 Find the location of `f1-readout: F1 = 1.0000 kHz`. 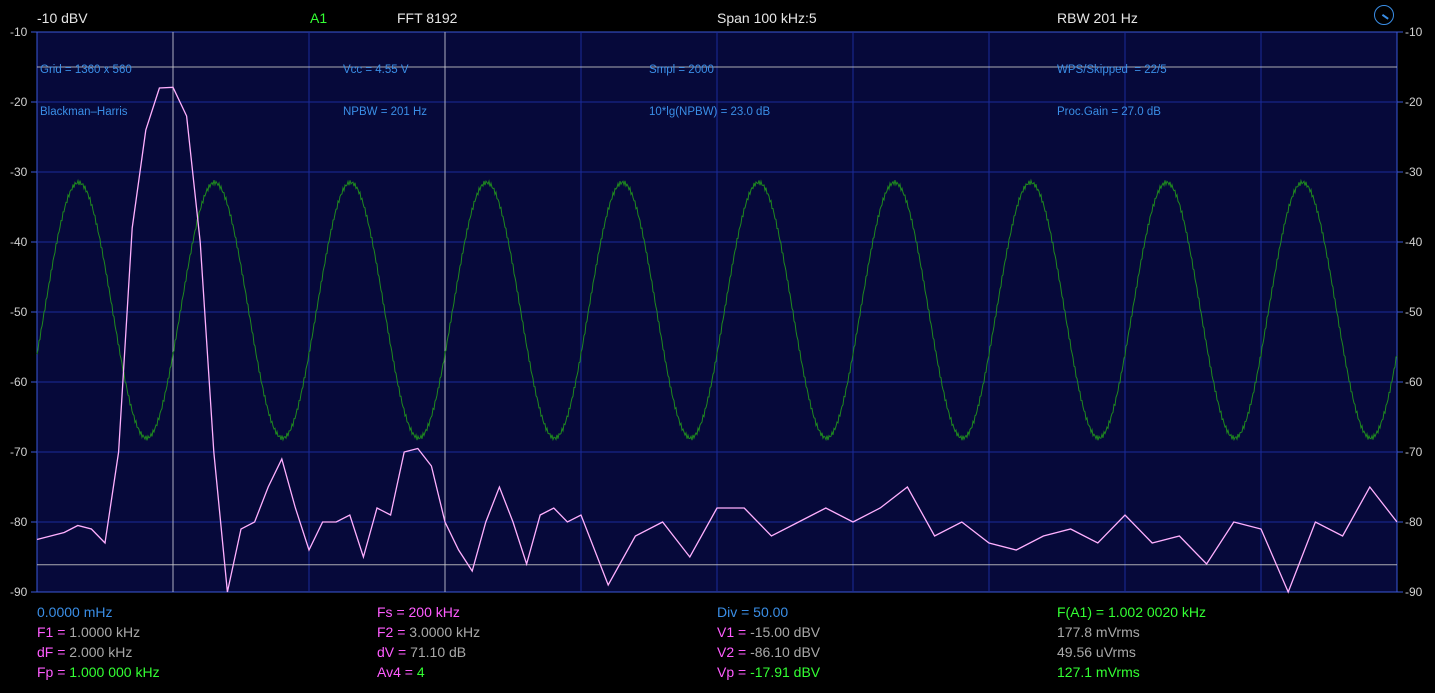

f1-readout: F1 = 1.0000 kHz is located at coordinates (88, 632).